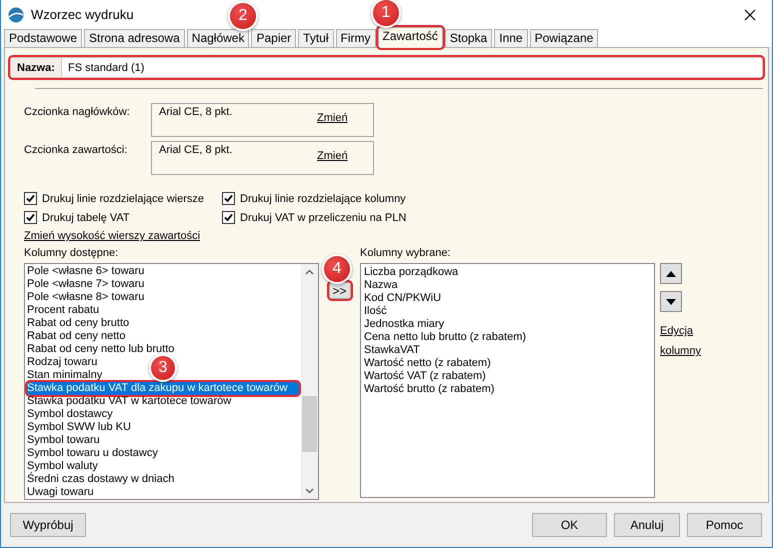  What do you see at coordinates (43, 38) in the screenshot?
I see `tab: Podstawowe` at bounding box center [43, 38].